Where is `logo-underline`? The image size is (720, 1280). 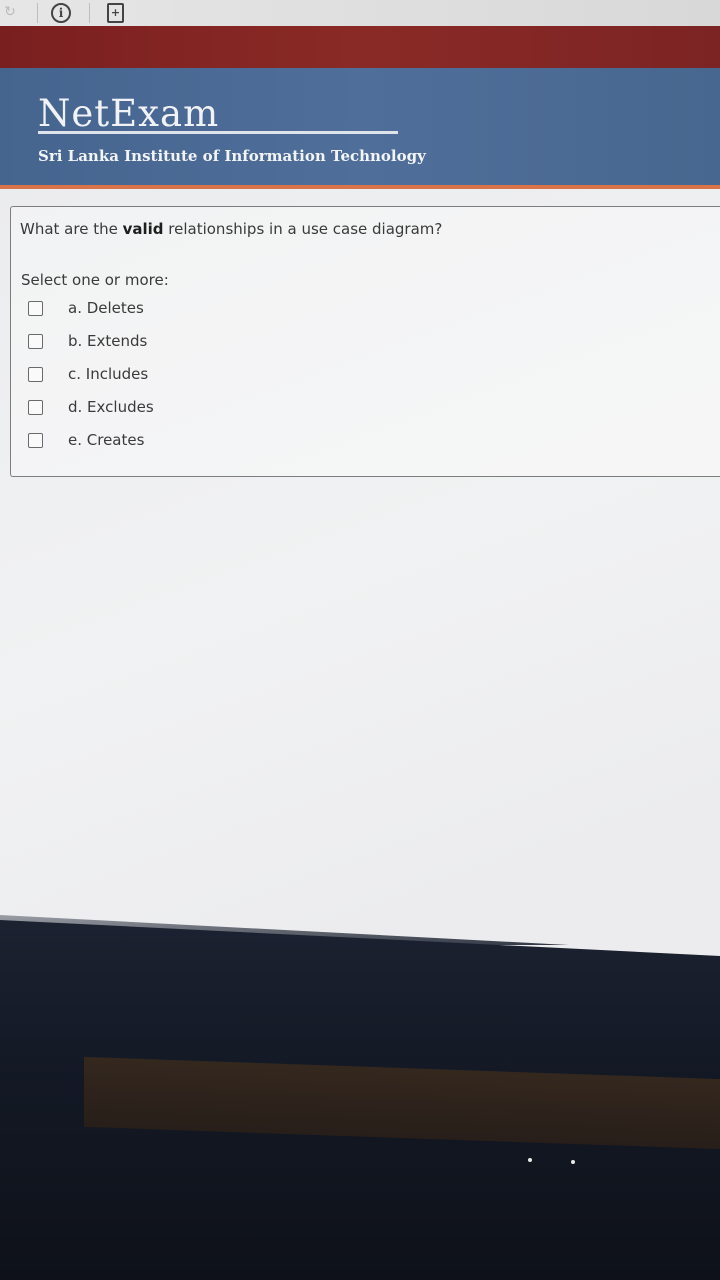 logo-underline is located at coordinates (218, 132).